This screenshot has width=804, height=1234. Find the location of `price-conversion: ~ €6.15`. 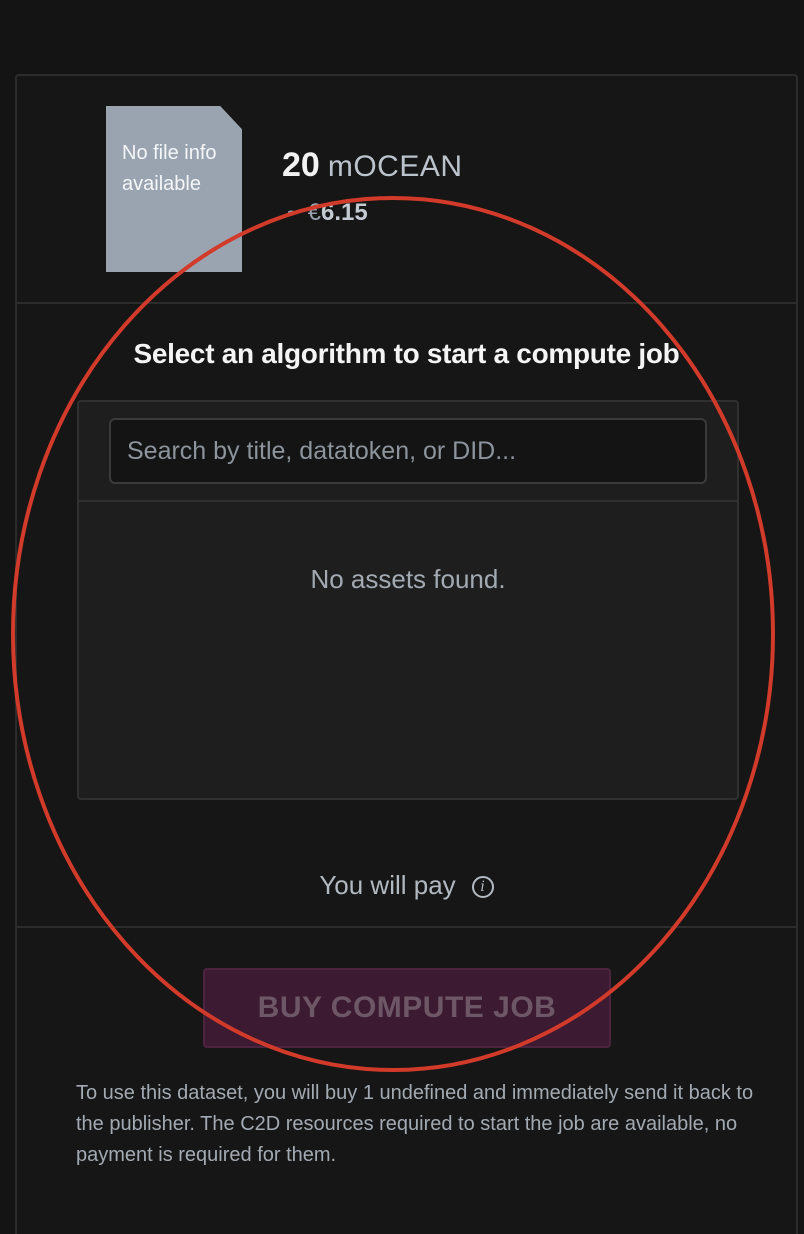

price-conversion: ~ €6.15 is located at coordinates (327, 213).